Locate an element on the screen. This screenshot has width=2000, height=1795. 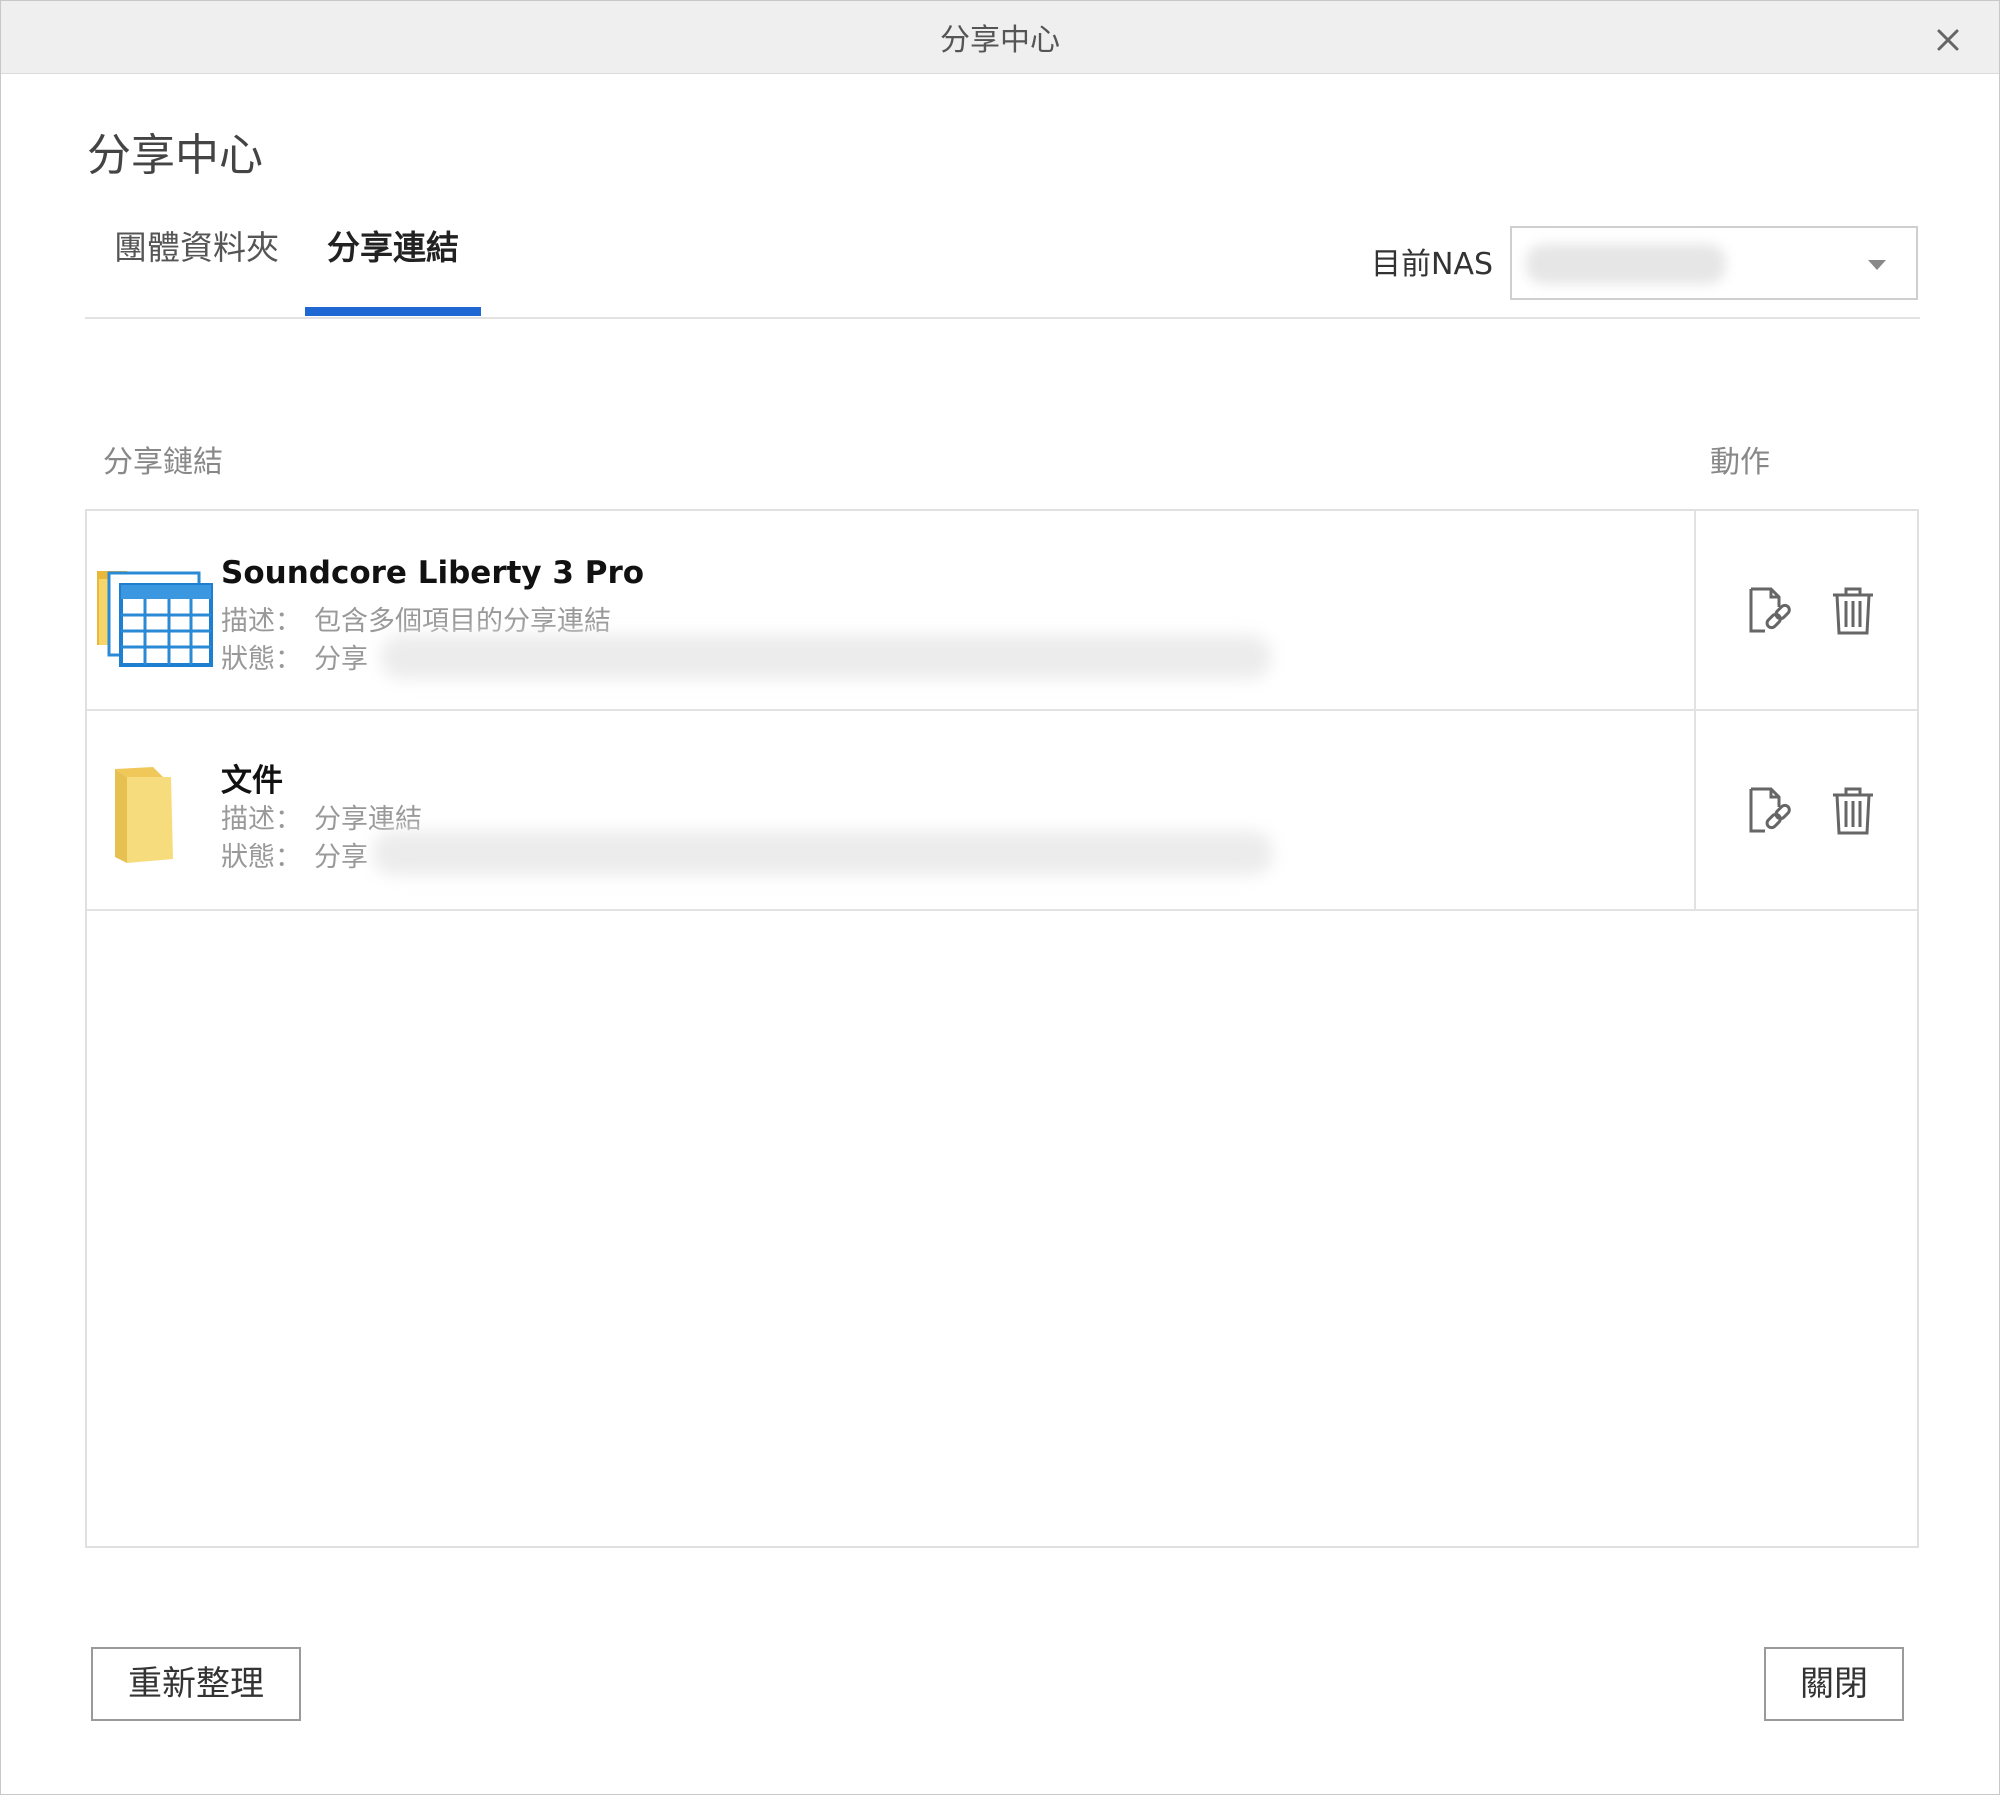
tab-team-folder: 團體資料夾 is located at coordinates (196, 245).